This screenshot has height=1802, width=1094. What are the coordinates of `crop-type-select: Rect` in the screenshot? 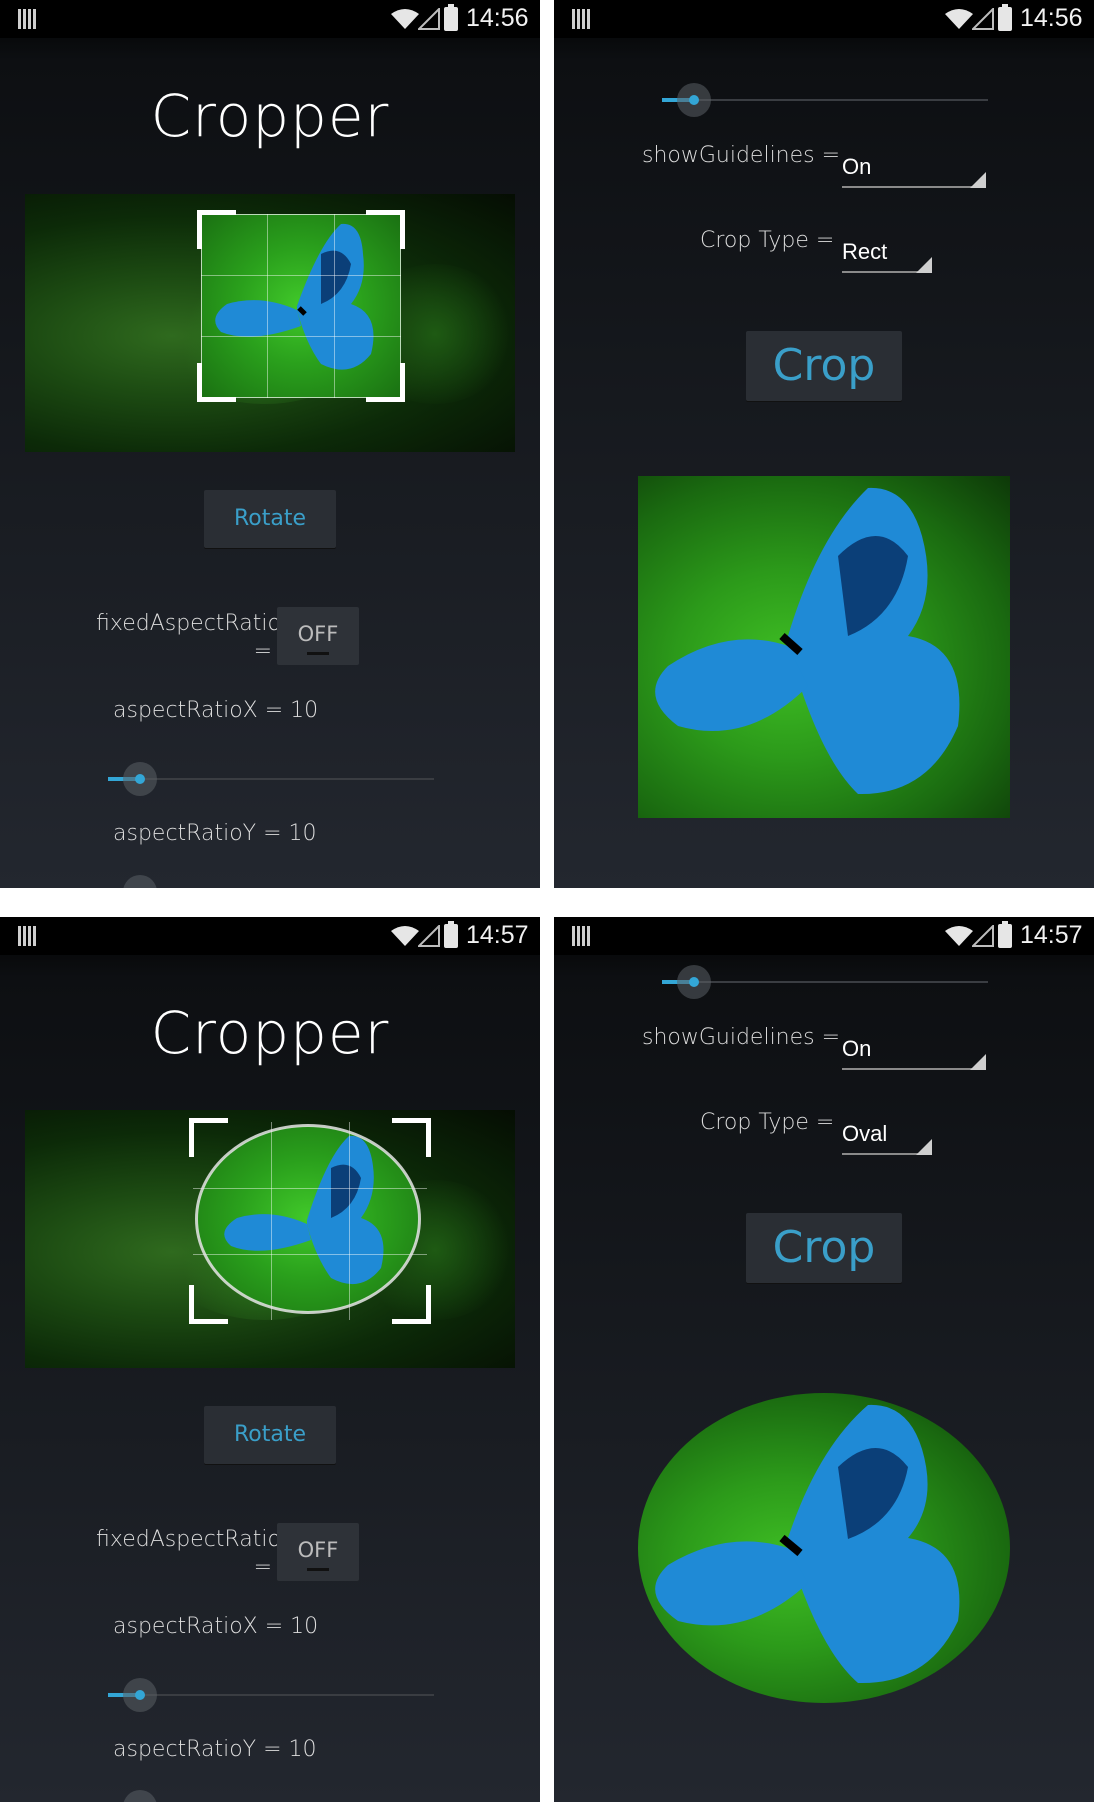 It's located at (887, 256).